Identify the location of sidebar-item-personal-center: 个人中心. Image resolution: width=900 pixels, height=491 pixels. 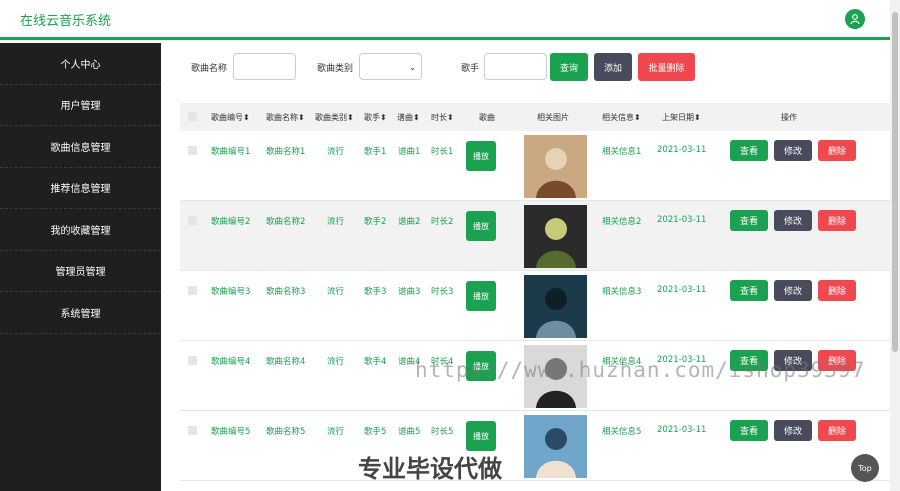
(80, 64).